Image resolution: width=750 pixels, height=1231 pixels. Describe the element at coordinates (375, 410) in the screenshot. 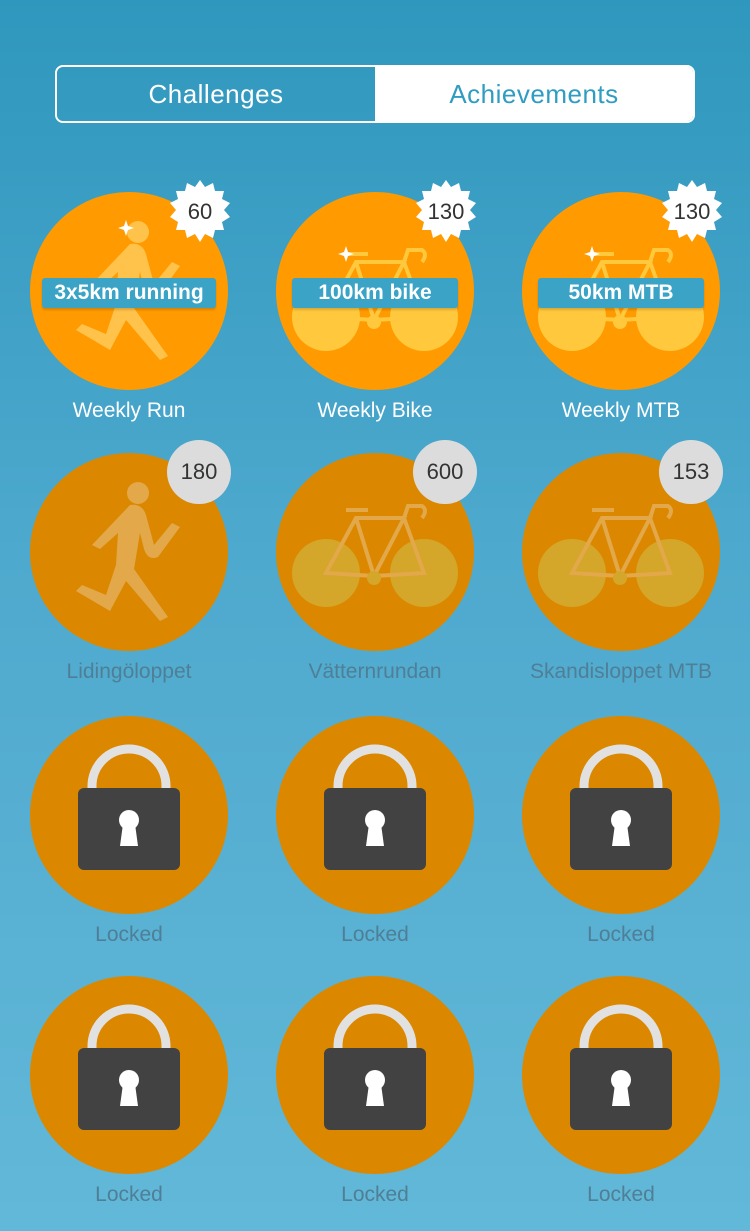

I see `achievement-label: Weekly Bike` at that location.